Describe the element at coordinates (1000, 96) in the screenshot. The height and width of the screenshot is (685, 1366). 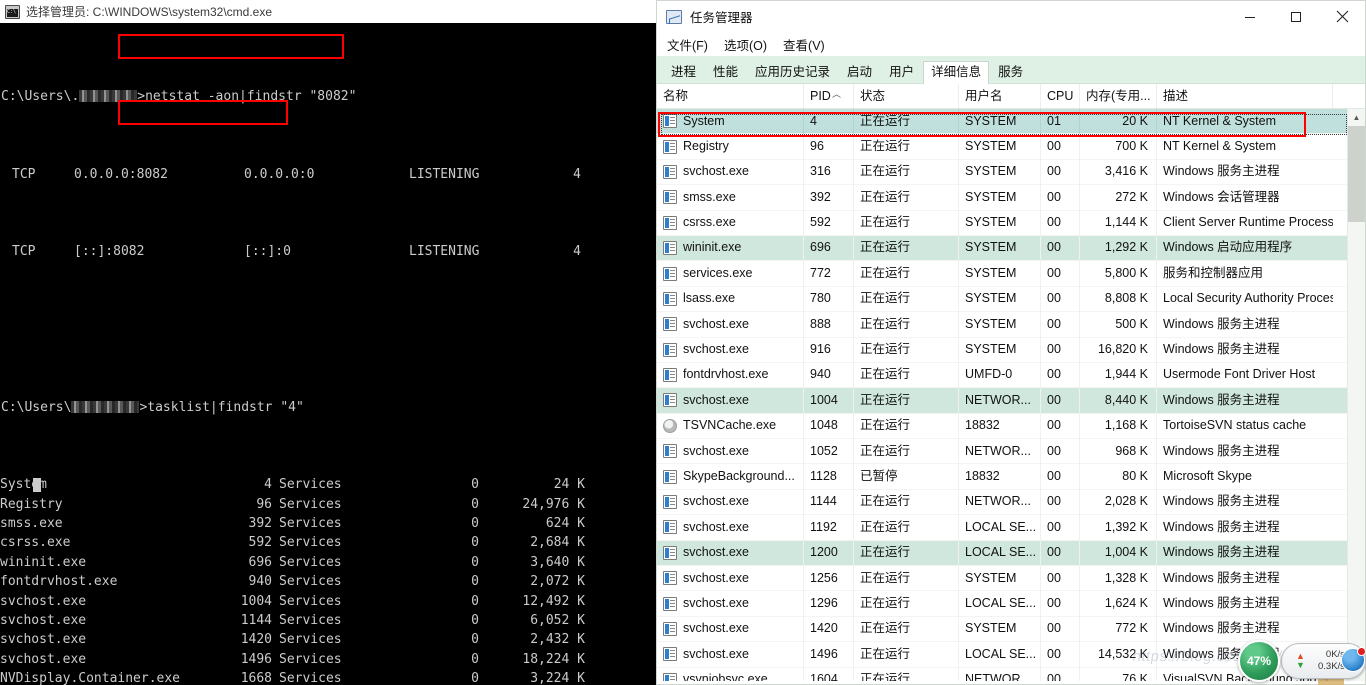
I see `column-header-3: 用户名` at that location.